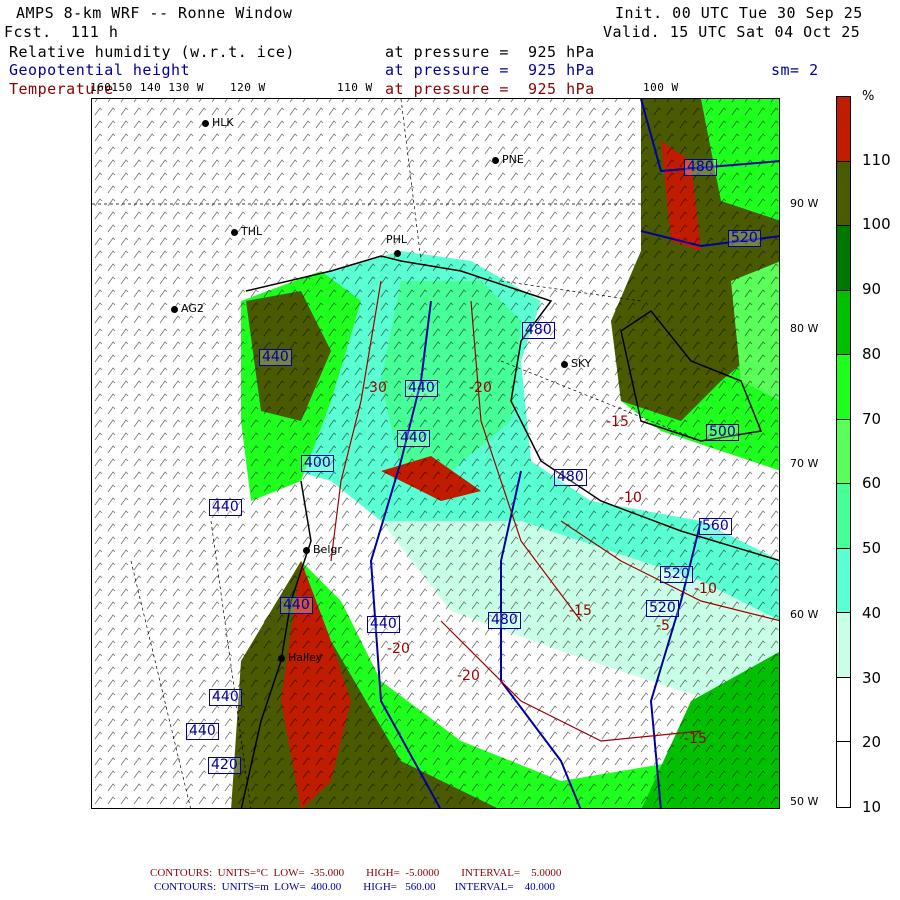 This screenshot has width=900, height=900. I want to click on colorbar-label: 80, so click(872, 353).